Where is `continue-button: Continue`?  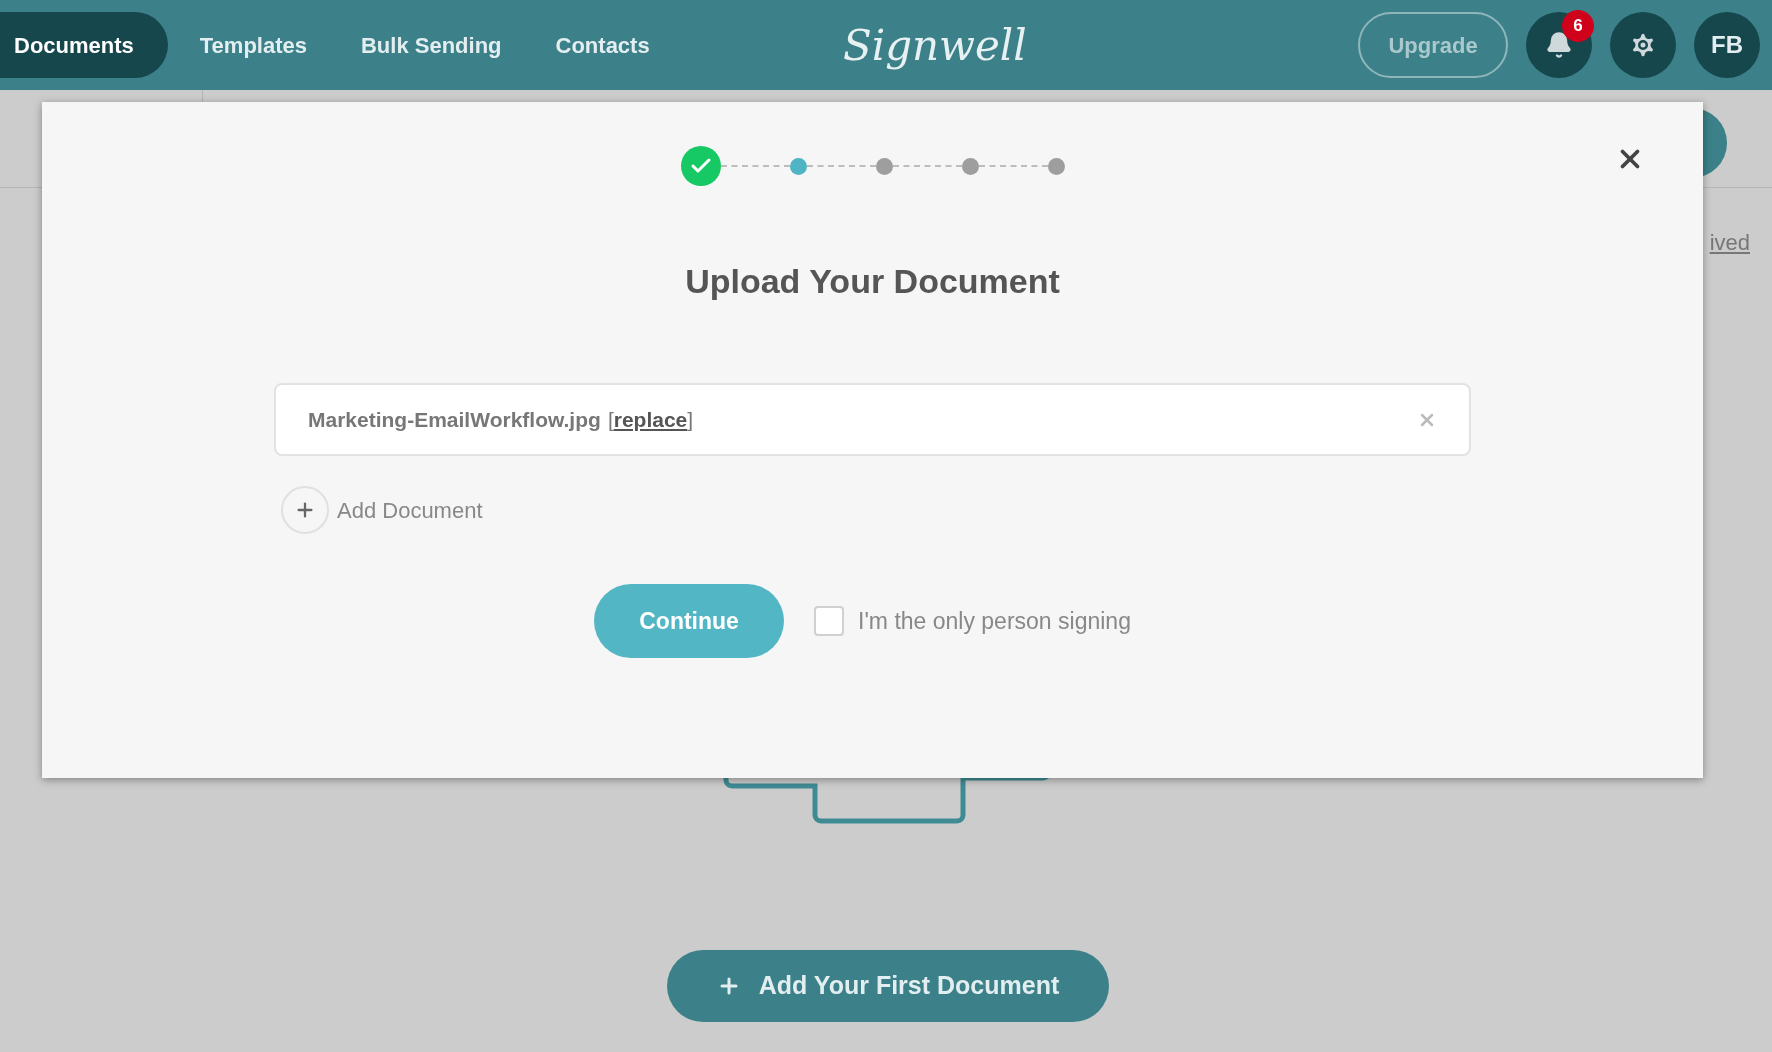
continue-button: Continue is located at coordinates (689, 621).